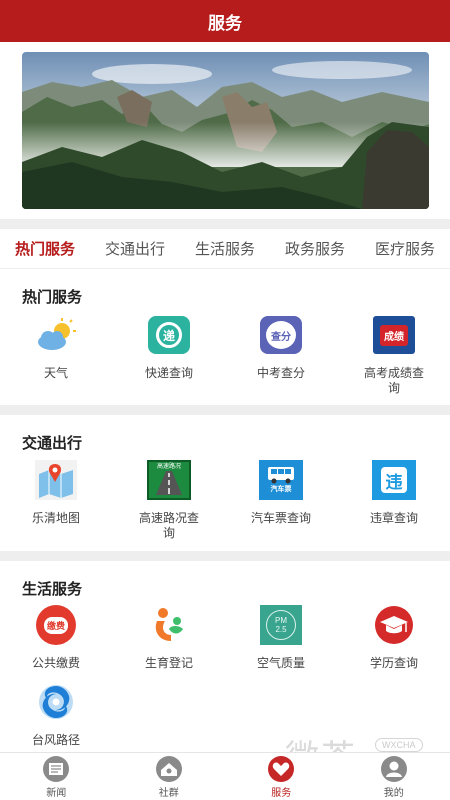  What do you see at coordinates (52, 443) in the screenshot?
I see `section-title-traffic: 交通出行` at bounding box center [52, 443].